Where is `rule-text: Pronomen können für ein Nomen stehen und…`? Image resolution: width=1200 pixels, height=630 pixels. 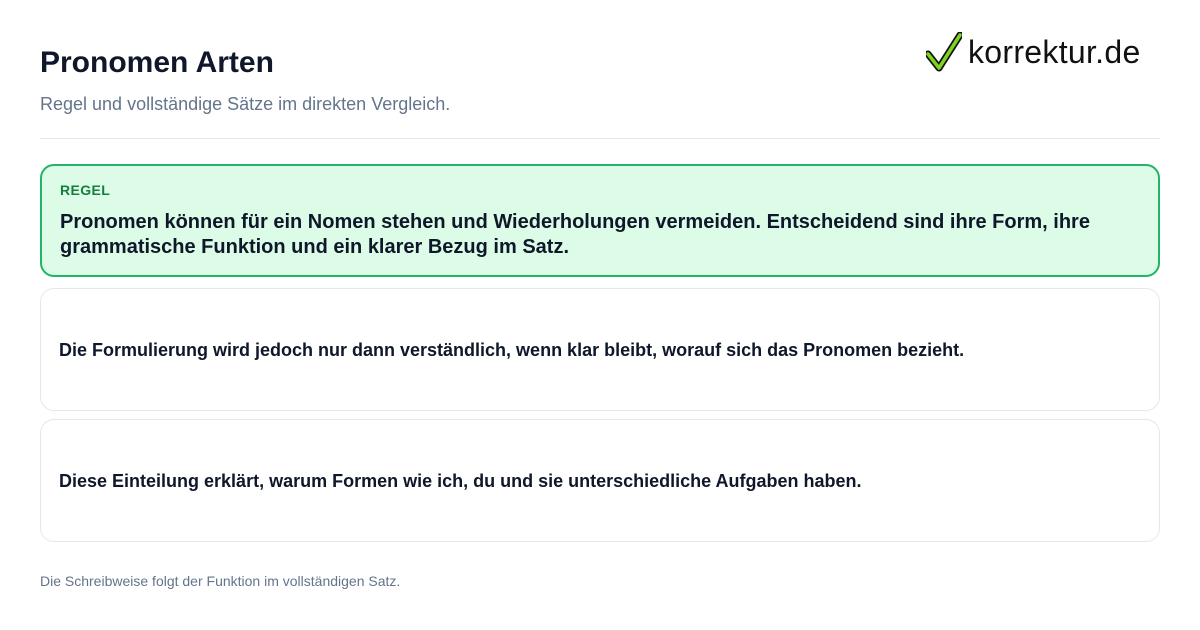
rule-text: Pronomen können für ein Nomen stehen und… is located at coordinates (575, 234).